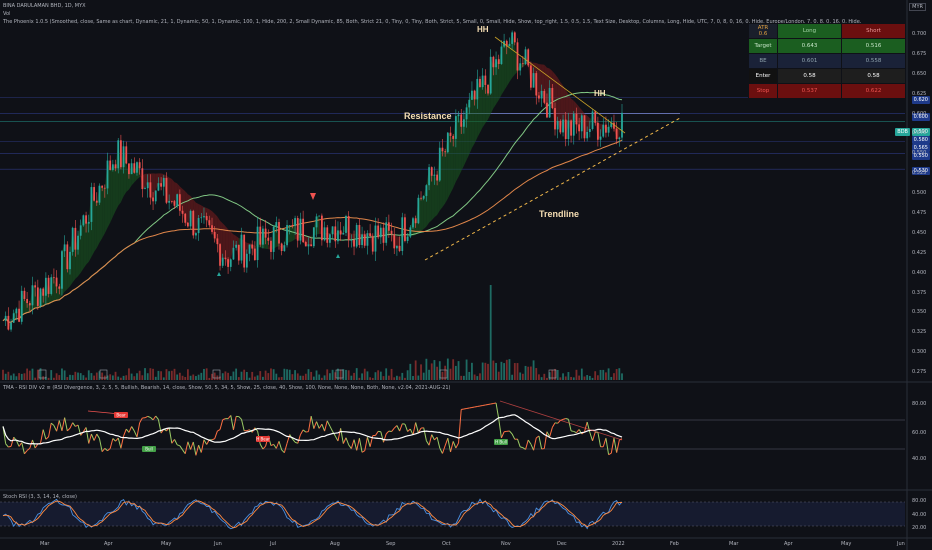 This screenshot has width=932, height=550. Describe the element at coordinates (391, 544) in the screenshot. I see `time-xtick: Sep` at that location.